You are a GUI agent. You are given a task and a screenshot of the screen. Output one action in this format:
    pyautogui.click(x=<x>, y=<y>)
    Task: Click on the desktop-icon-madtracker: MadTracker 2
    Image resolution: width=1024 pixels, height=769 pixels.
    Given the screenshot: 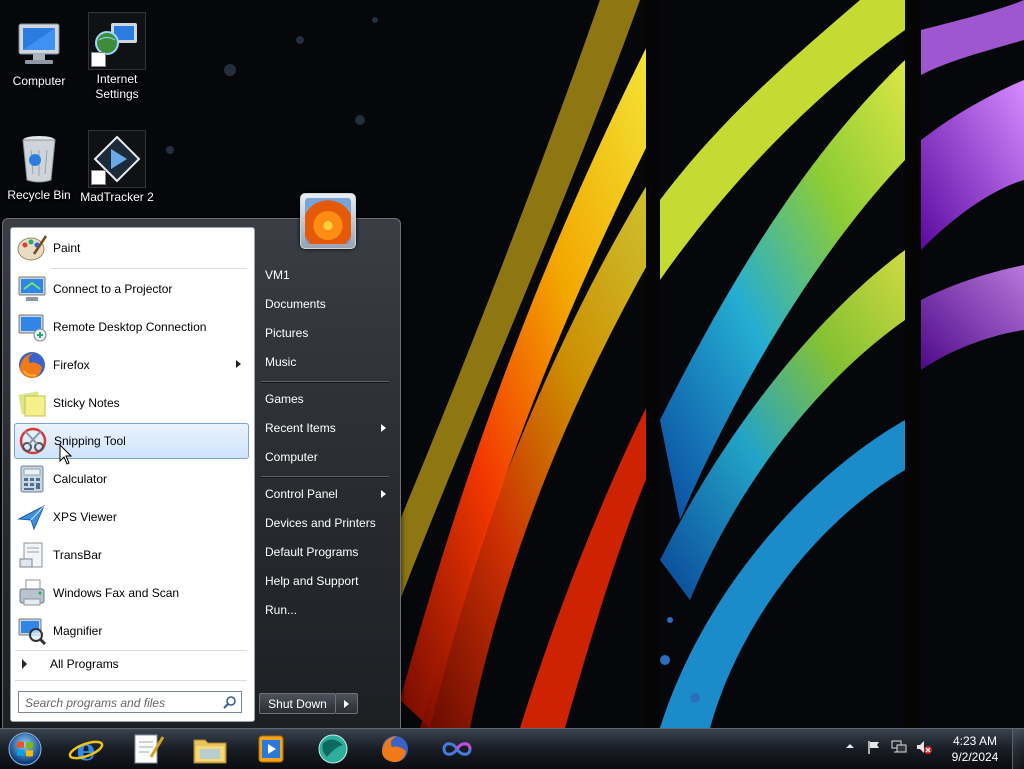 What is the action you would take?
    pyautogui.click(x=117, y=165)
    